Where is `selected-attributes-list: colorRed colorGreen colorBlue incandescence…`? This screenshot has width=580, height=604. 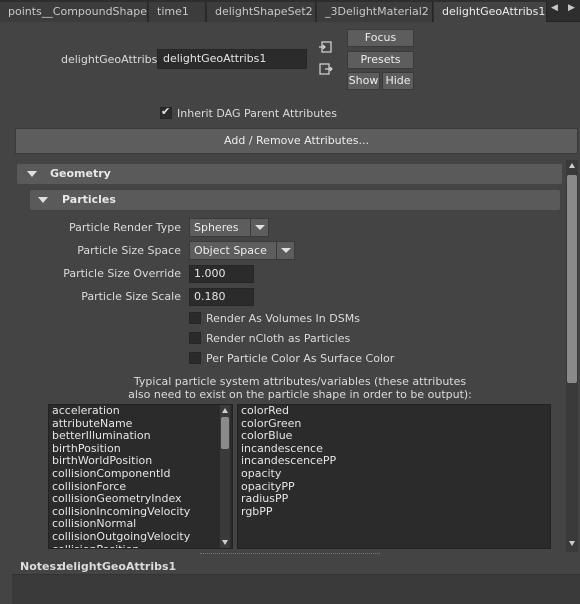
selected-attributes-list: colorRed colorGreen colorBlue incandescence… is located at coordinates (394, 476).